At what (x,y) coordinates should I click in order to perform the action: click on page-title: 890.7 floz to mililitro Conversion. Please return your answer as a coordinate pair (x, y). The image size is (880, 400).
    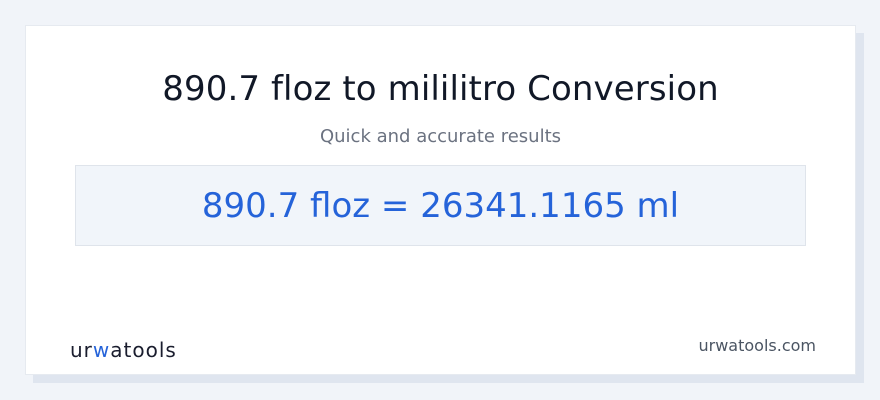
    Looking at the image, I should click on (440, 89).